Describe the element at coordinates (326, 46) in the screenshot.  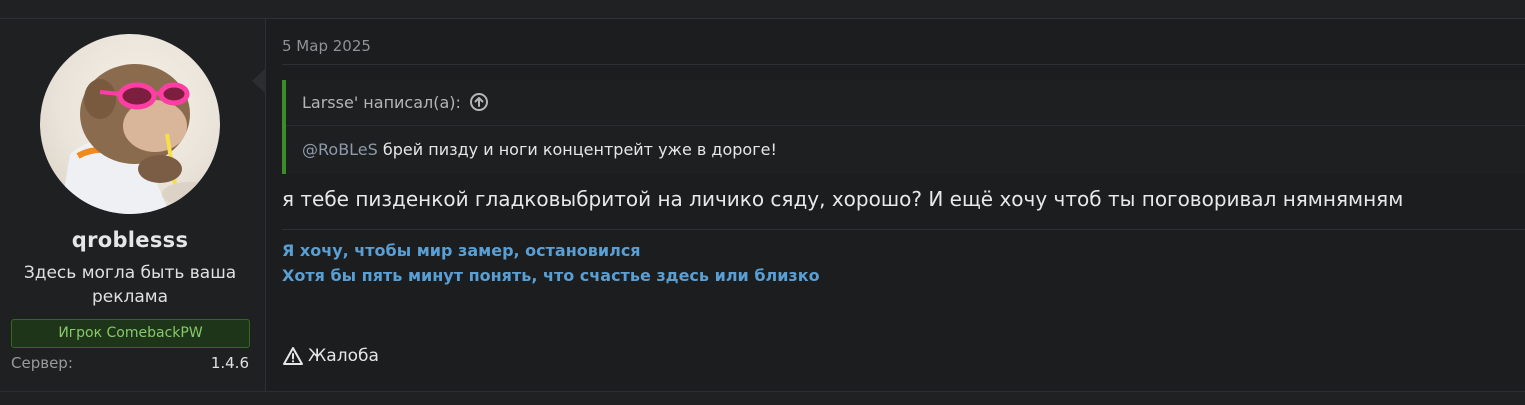
I see `post-date: 5 Мар 2025` at that location.